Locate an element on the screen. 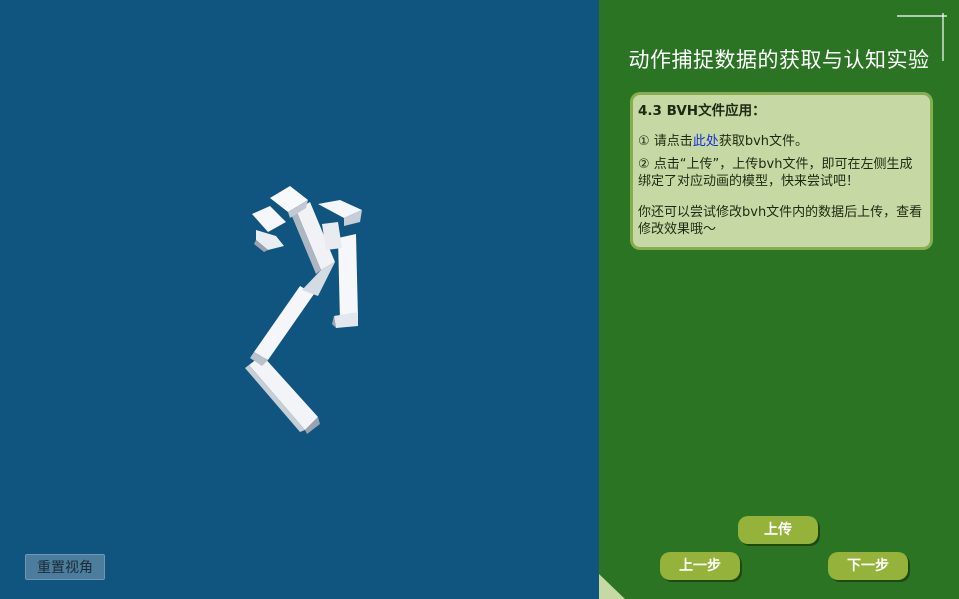 The image size is (959, 599). step1-prefix: ① 请点击 is located at coordinates (665, 141).